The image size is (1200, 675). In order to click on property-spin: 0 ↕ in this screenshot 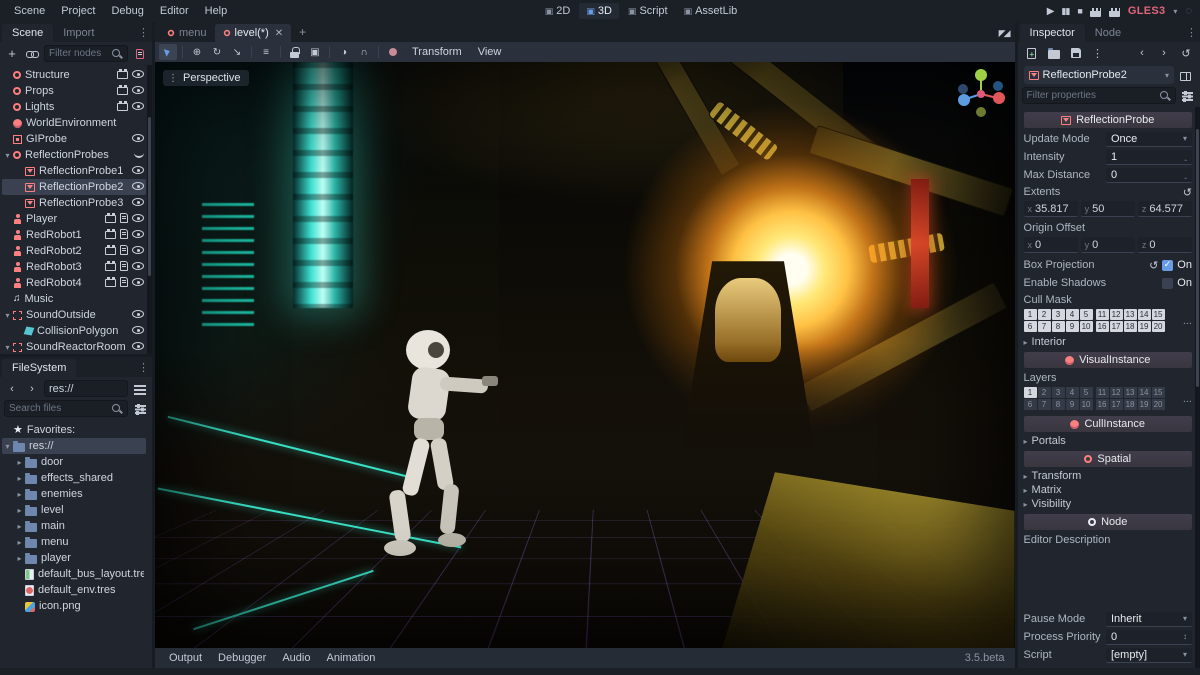, I will do `click(1148, 637)`.